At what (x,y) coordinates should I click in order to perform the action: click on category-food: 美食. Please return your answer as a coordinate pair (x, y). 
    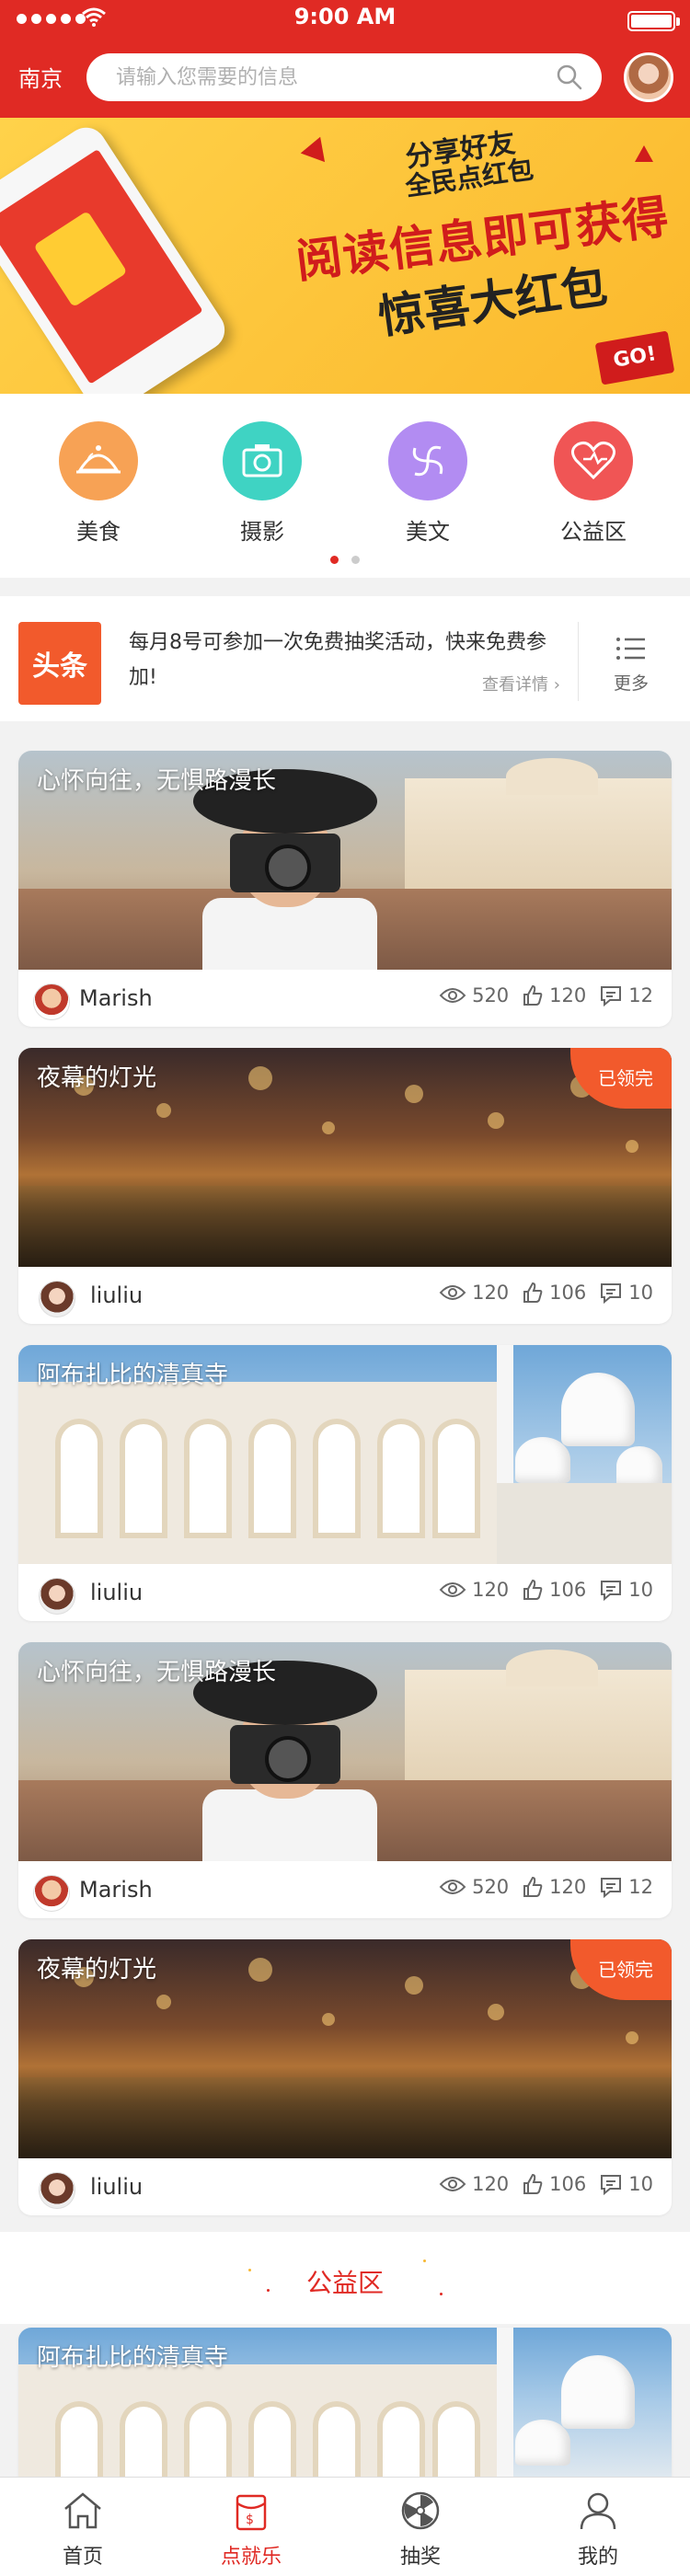
    Looking at the image, I should click on (98, 483).